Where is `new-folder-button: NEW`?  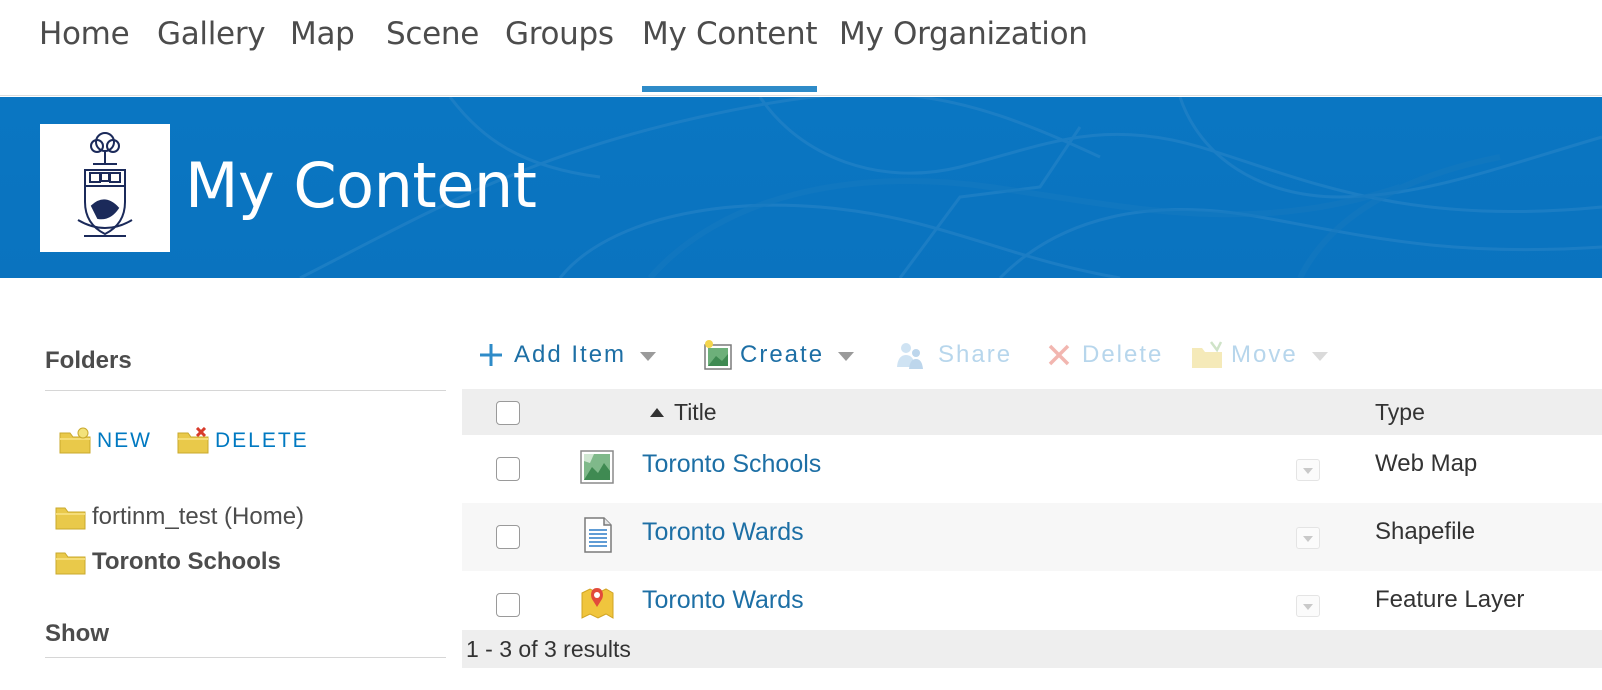
new-folder-button: NEW is located at coordinates (105, 441).